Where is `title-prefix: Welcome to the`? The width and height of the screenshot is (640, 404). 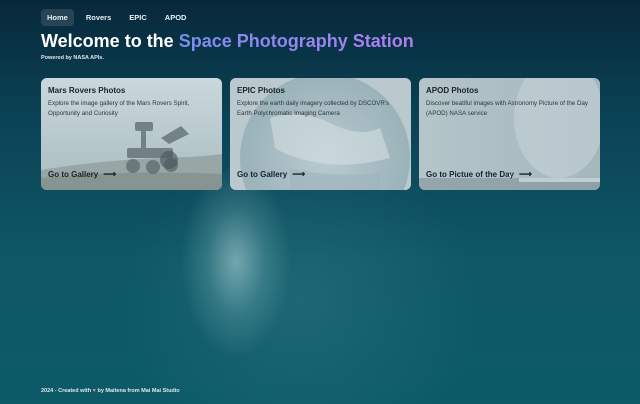
title-prefix: Welcome to the is located at coordinates (107, 41).